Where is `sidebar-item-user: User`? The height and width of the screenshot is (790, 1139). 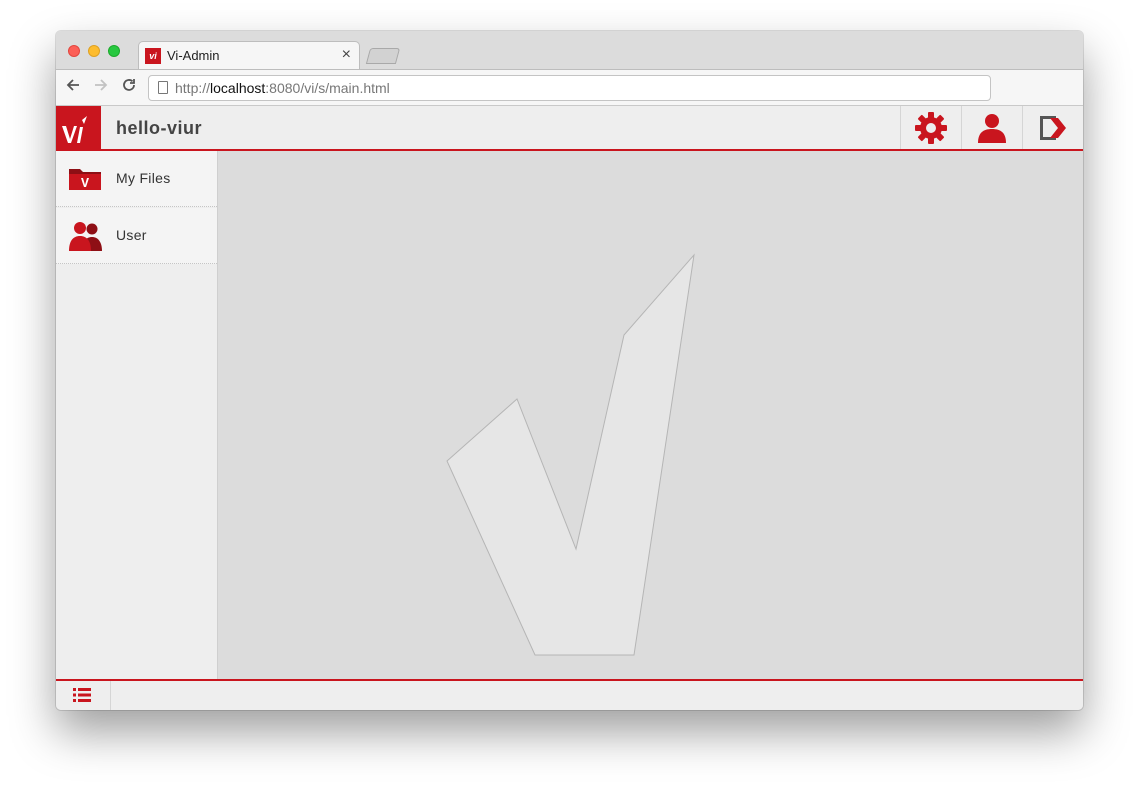
sidebar-item-user: User is located at coordinates (136, 236).